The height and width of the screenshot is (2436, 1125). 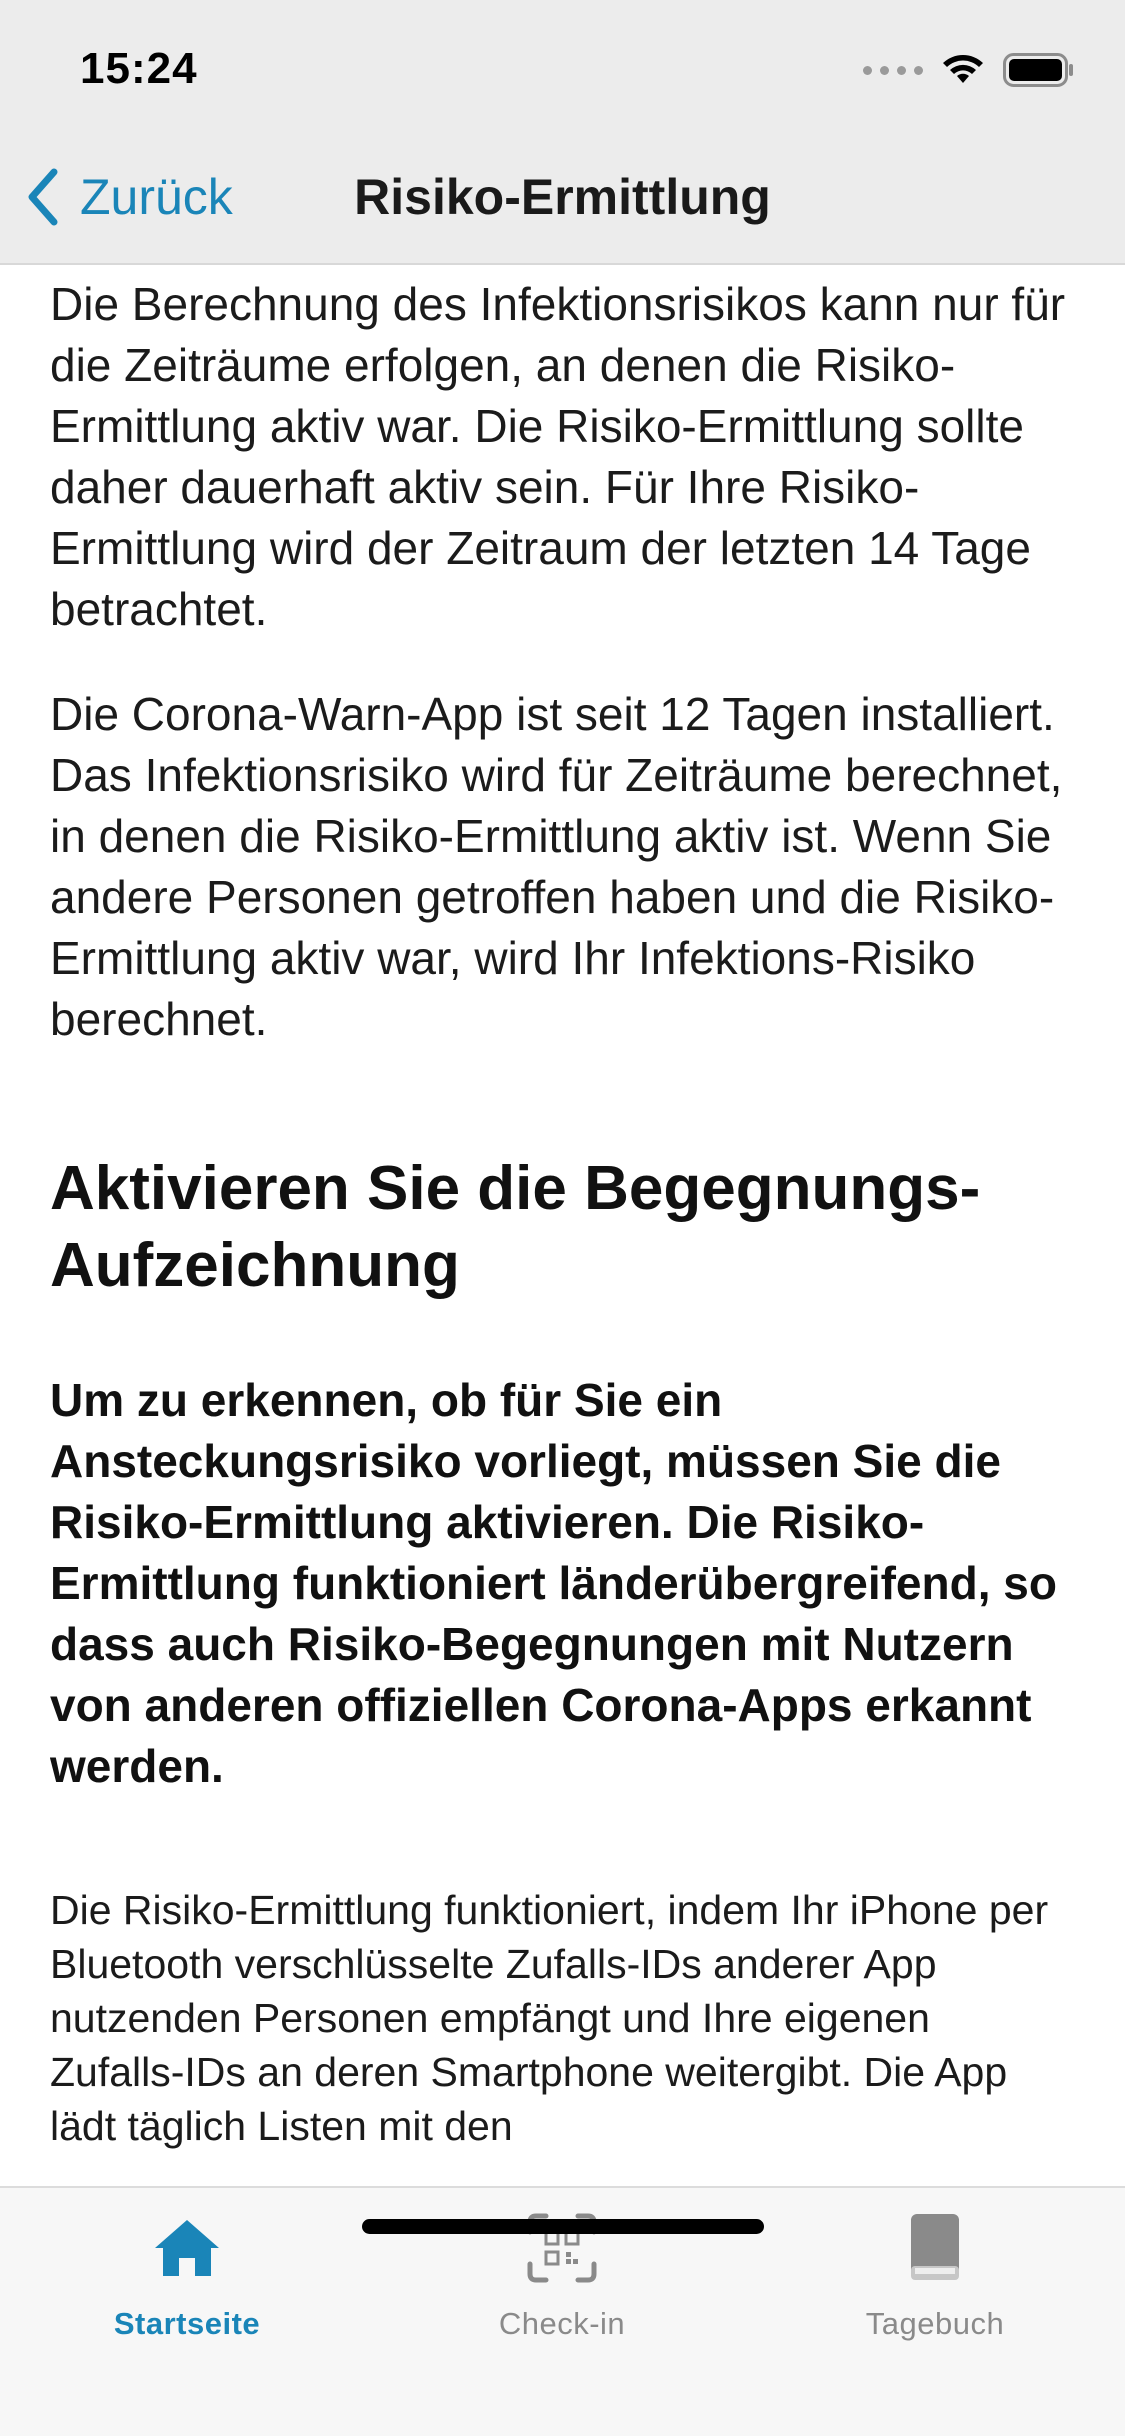 What do you see at coordinates (935, 2287) in the screenshot?
I see `tab-diary: Tagebuch` at bounding box center [935, 2287].